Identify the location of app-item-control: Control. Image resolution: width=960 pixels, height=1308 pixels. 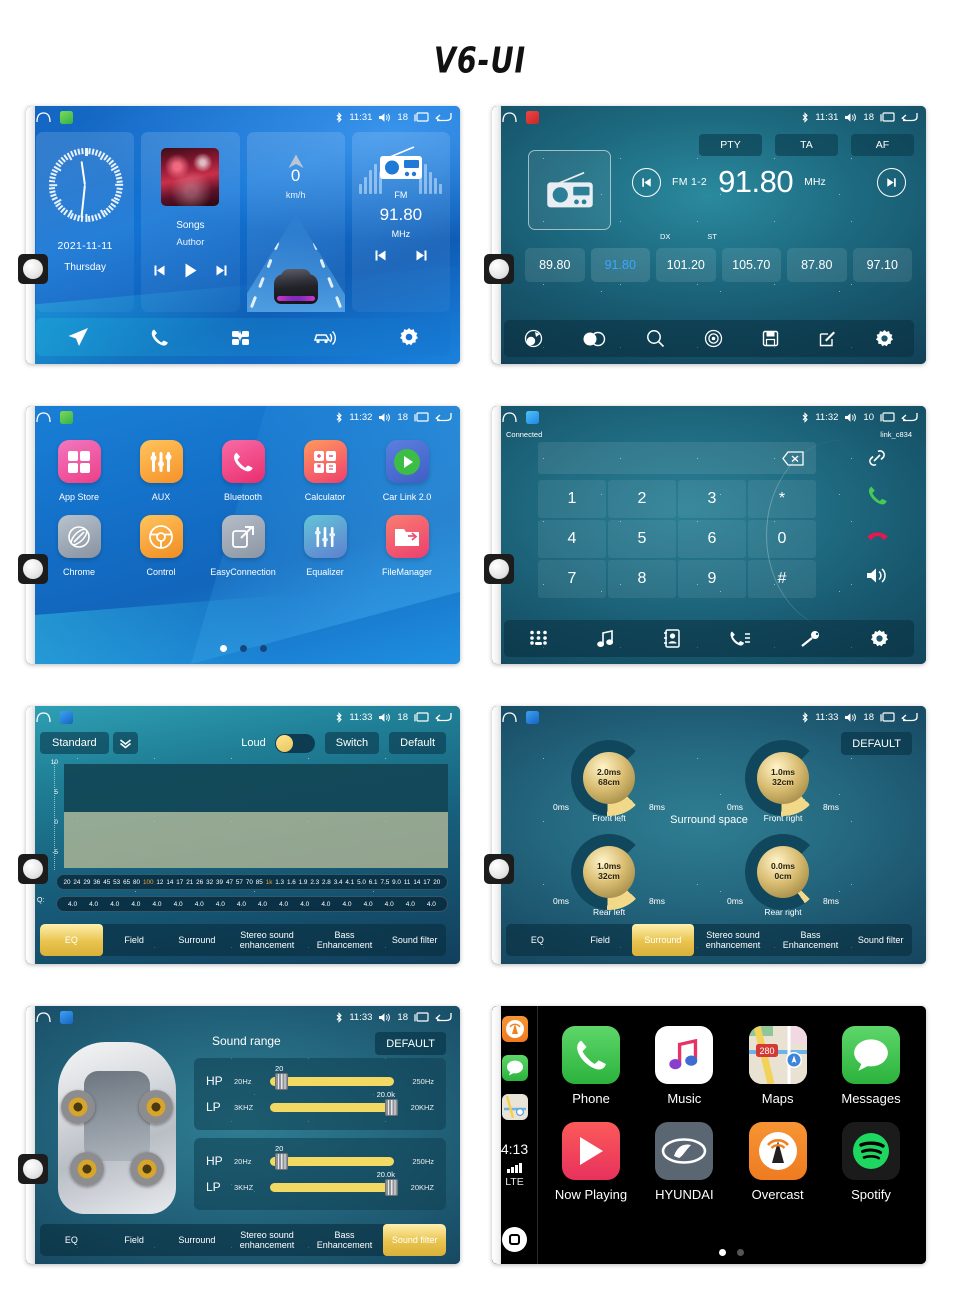
(161, 546).